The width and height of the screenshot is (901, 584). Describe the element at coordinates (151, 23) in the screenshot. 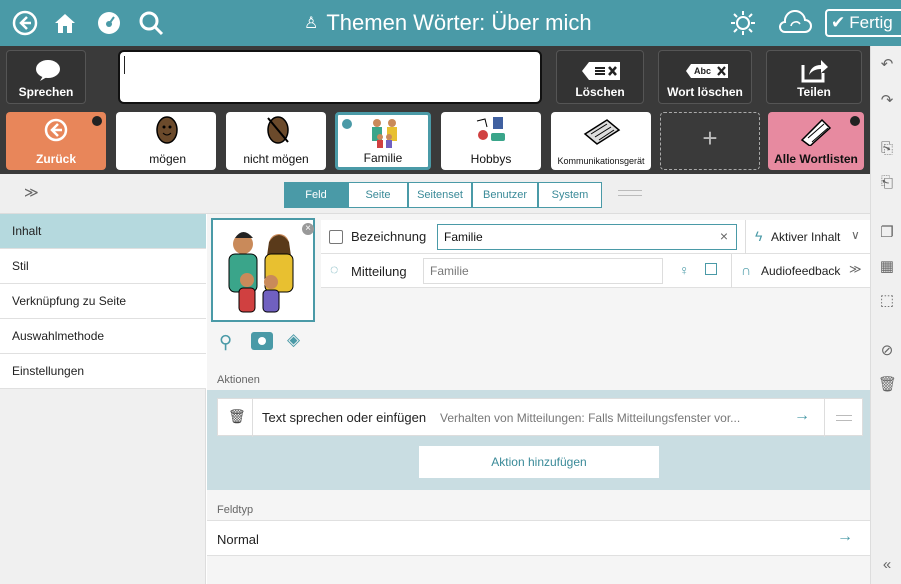

I see `search-icon` at that location.